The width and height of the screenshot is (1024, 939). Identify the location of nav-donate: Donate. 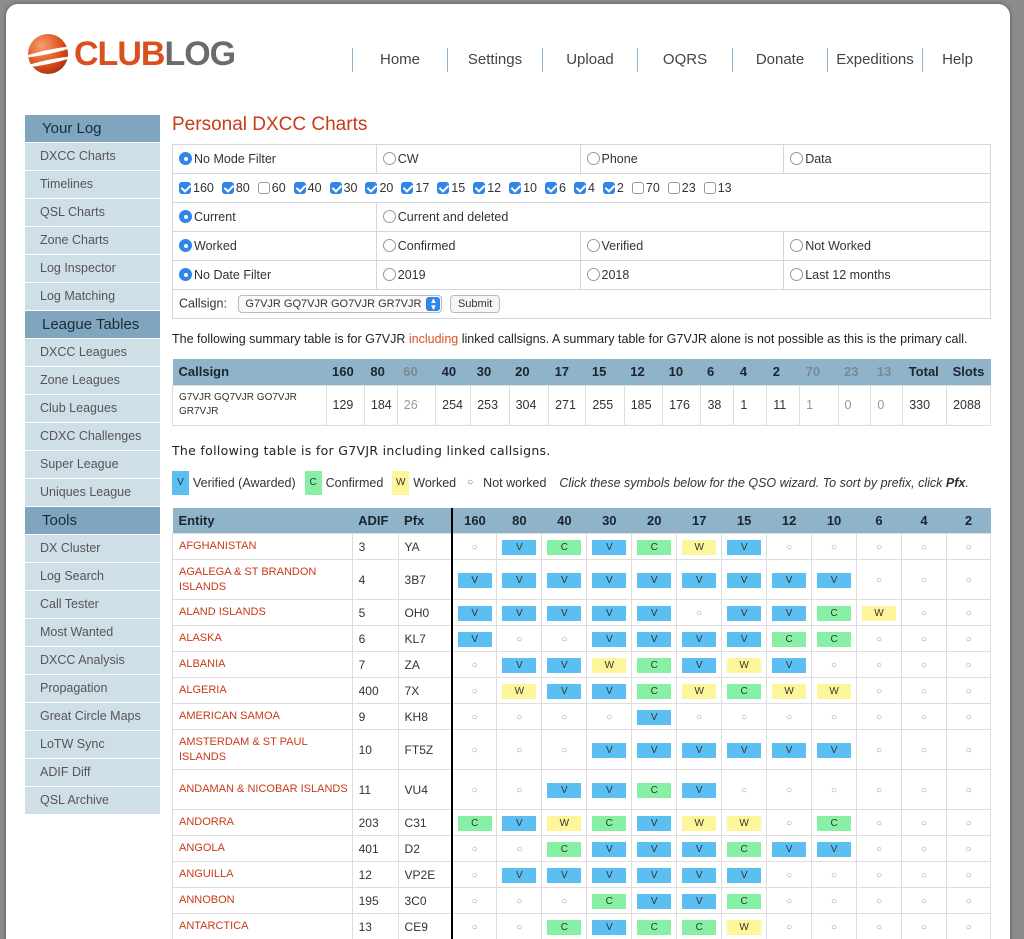
(779, 60).